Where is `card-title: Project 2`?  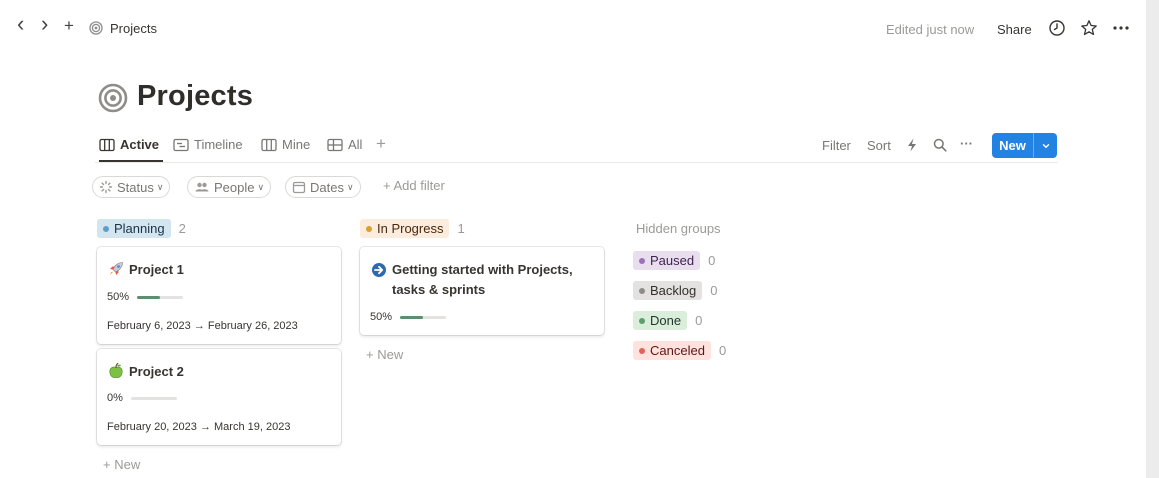
card-title: Project 2 is located at coordinates (156, 371).